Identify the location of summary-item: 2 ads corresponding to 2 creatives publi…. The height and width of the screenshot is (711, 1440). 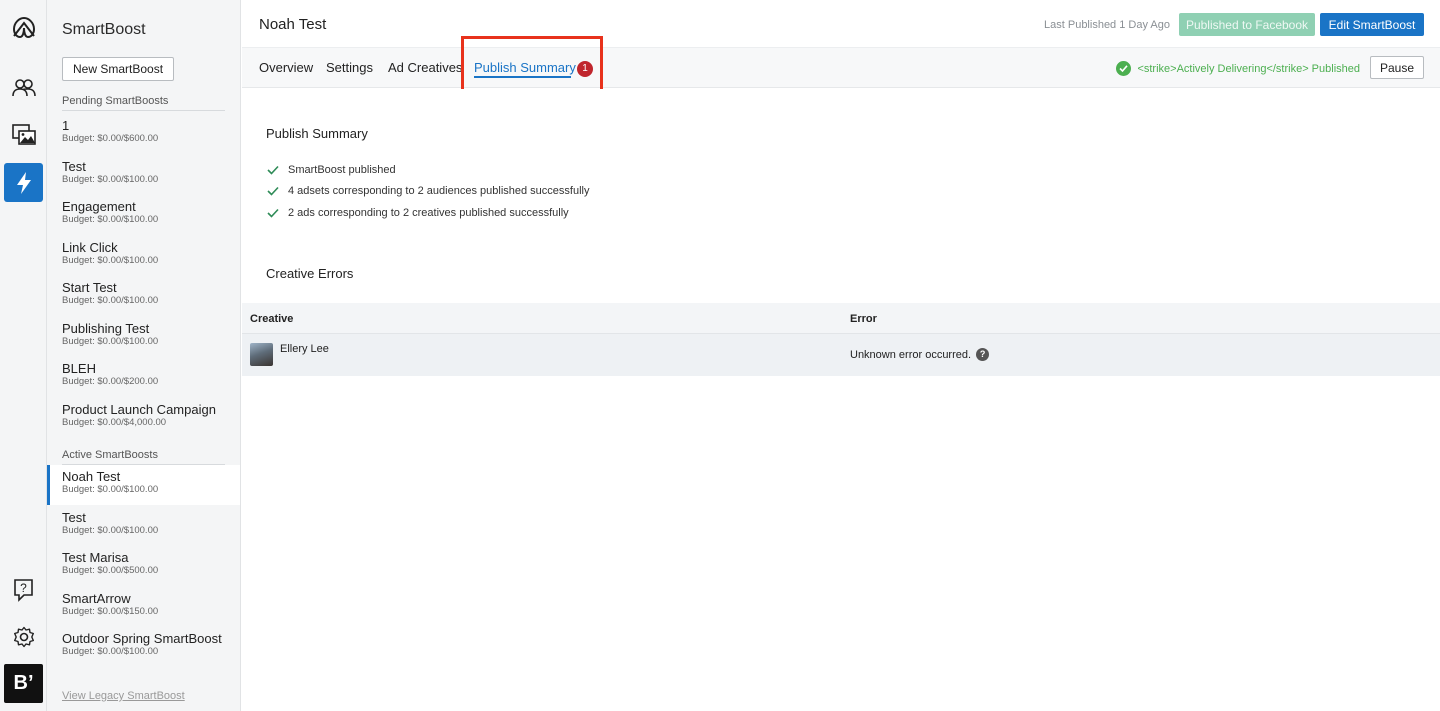
(418, 213).